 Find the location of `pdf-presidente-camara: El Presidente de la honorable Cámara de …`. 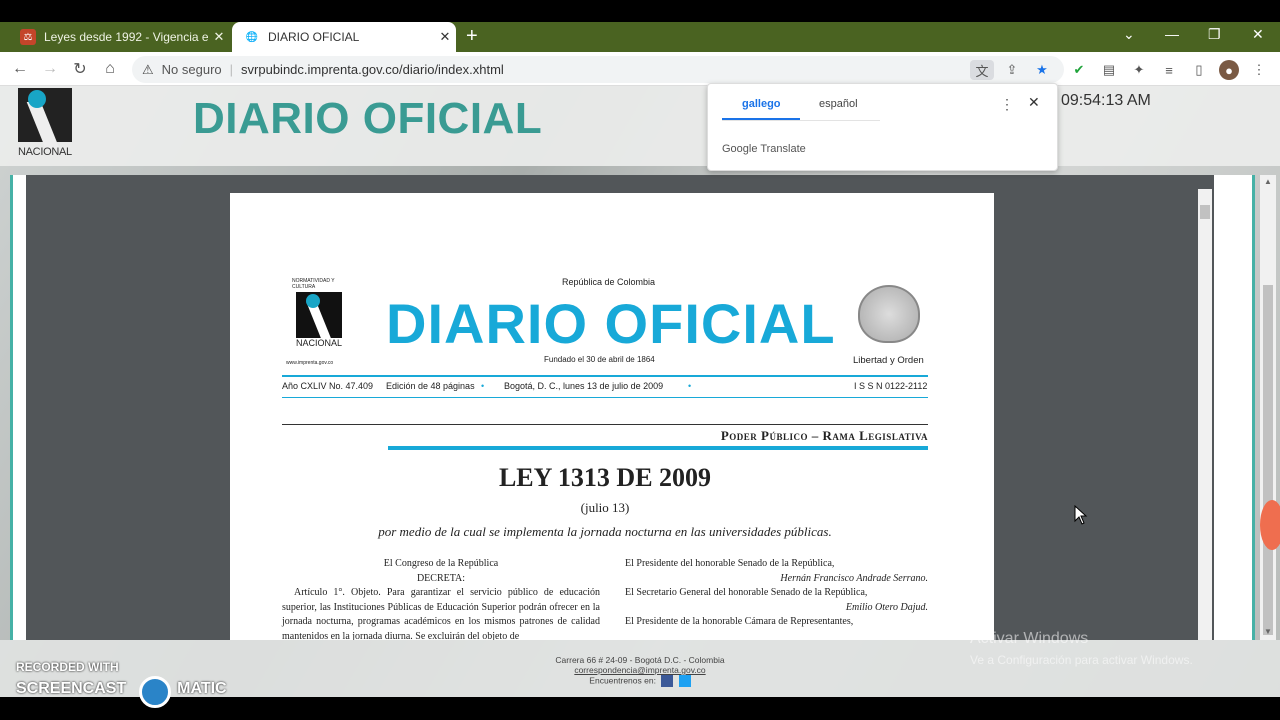

pdf-presidente-camara: El Presidente de la honorable Cámara de … is located at coordinates (739, 621).